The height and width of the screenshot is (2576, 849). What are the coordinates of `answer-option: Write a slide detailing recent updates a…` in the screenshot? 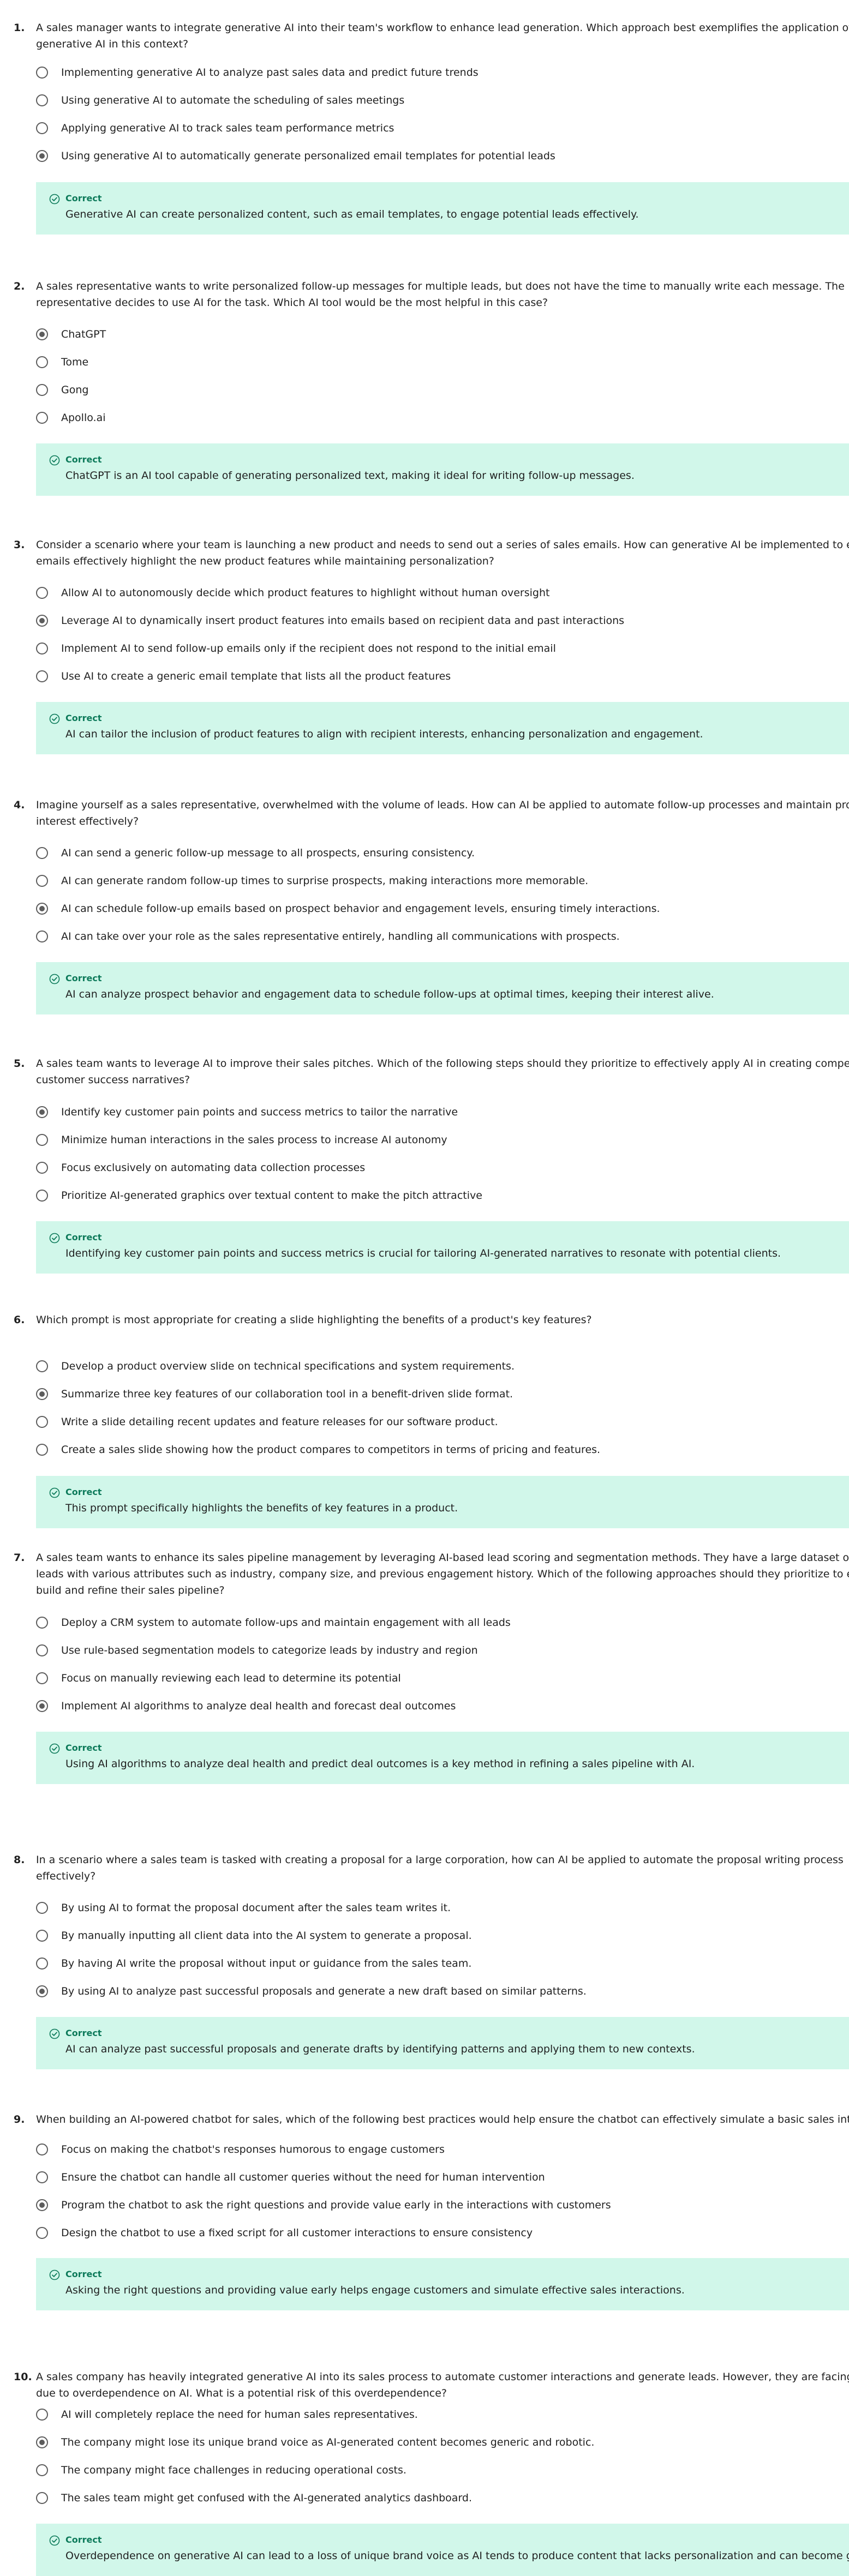 It's located at (267, 1422).